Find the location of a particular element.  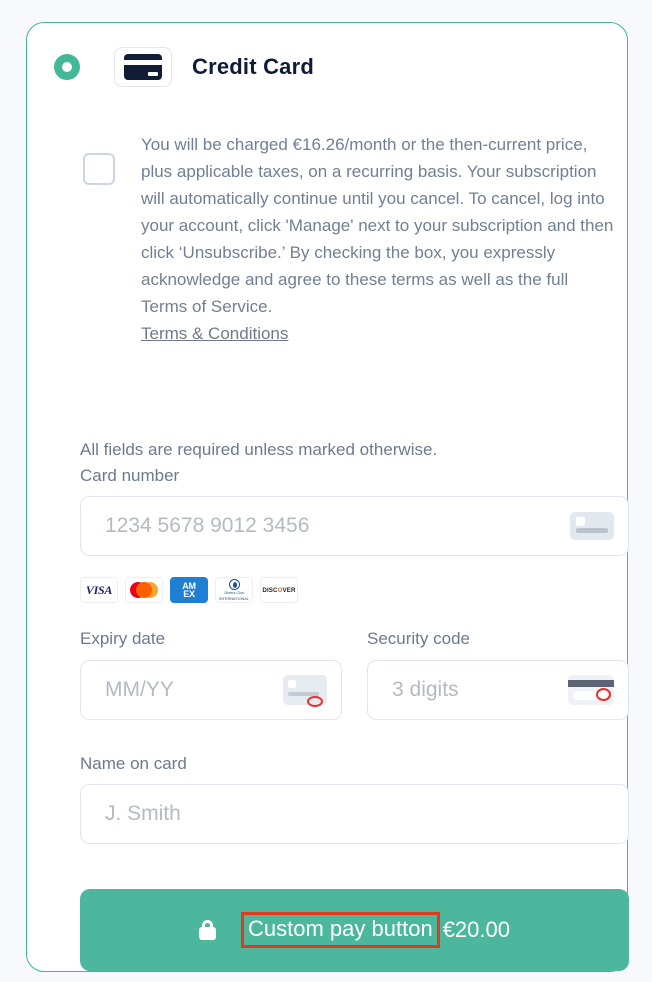

expiry-date-input: MM/YY is located at coordinates (211, 690).